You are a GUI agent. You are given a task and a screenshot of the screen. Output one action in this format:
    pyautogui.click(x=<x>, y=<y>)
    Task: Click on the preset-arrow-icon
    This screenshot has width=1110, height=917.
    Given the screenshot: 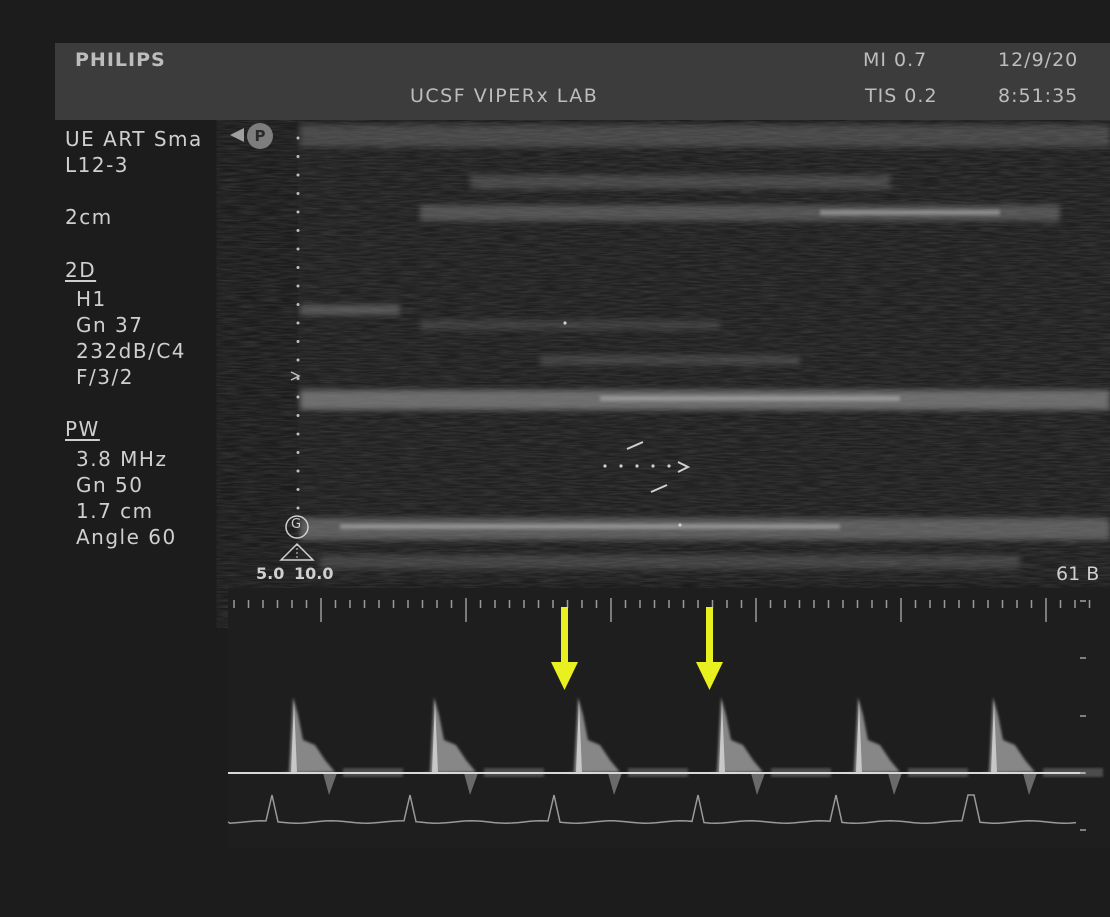 What is the action you would take?
    pyautogui.click(x=237, y=135)
    